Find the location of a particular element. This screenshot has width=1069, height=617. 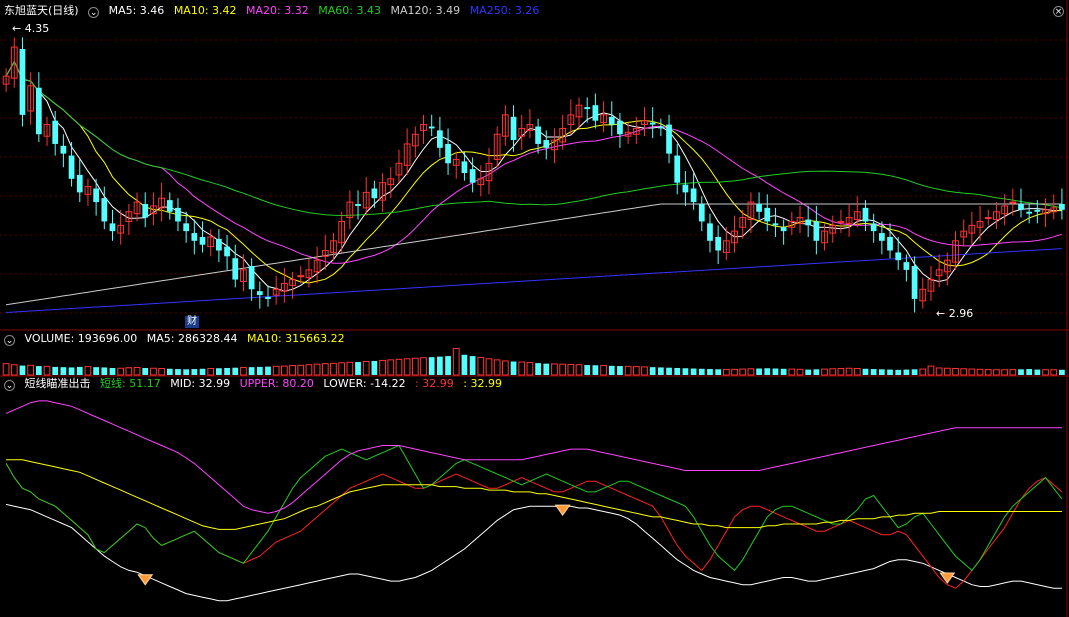

buy-signal-marker is located at coordinates (145, 580).